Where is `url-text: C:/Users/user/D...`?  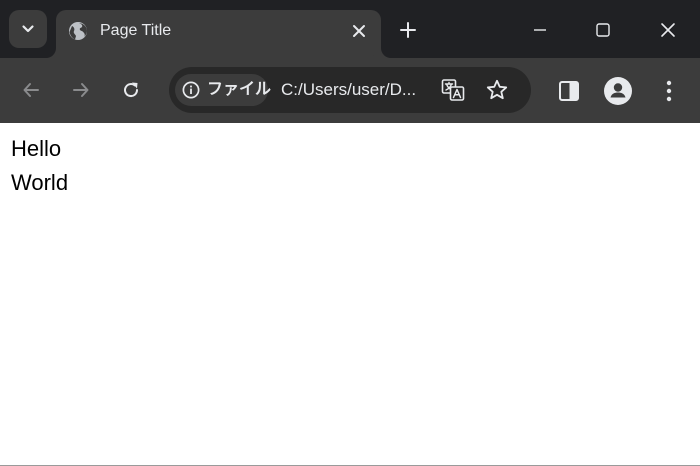 url-text: C:/Users/user/D... is located at coordinates (356, 90).